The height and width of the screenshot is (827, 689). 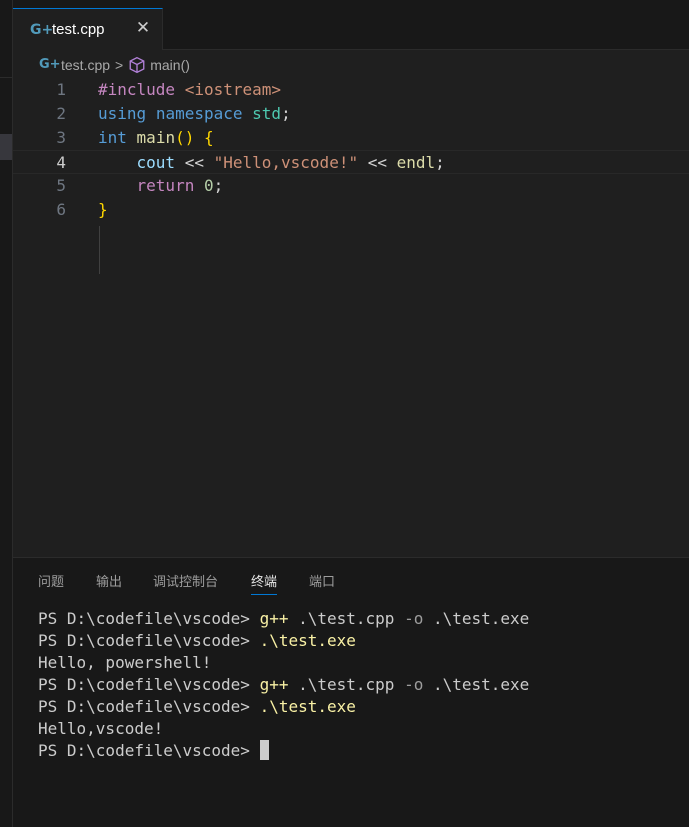 I want to click on code-line: 1 #include <iostream>, so click(x=351, y=90).